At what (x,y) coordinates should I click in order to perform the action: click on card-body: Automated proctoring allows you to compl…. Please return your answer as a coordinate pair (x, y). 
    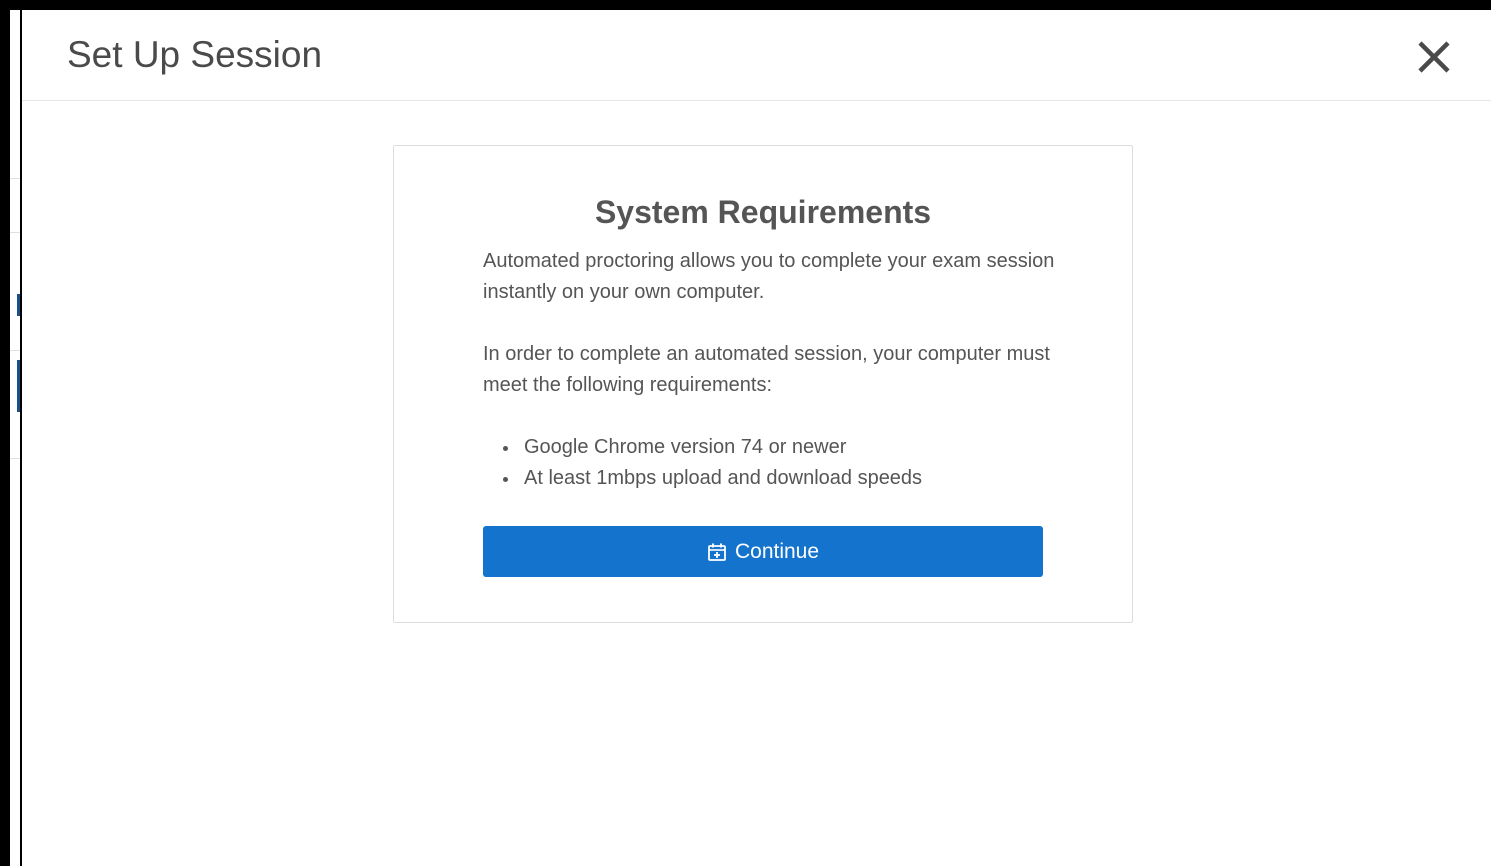
    Looking at the image, I should click on (773, 370).